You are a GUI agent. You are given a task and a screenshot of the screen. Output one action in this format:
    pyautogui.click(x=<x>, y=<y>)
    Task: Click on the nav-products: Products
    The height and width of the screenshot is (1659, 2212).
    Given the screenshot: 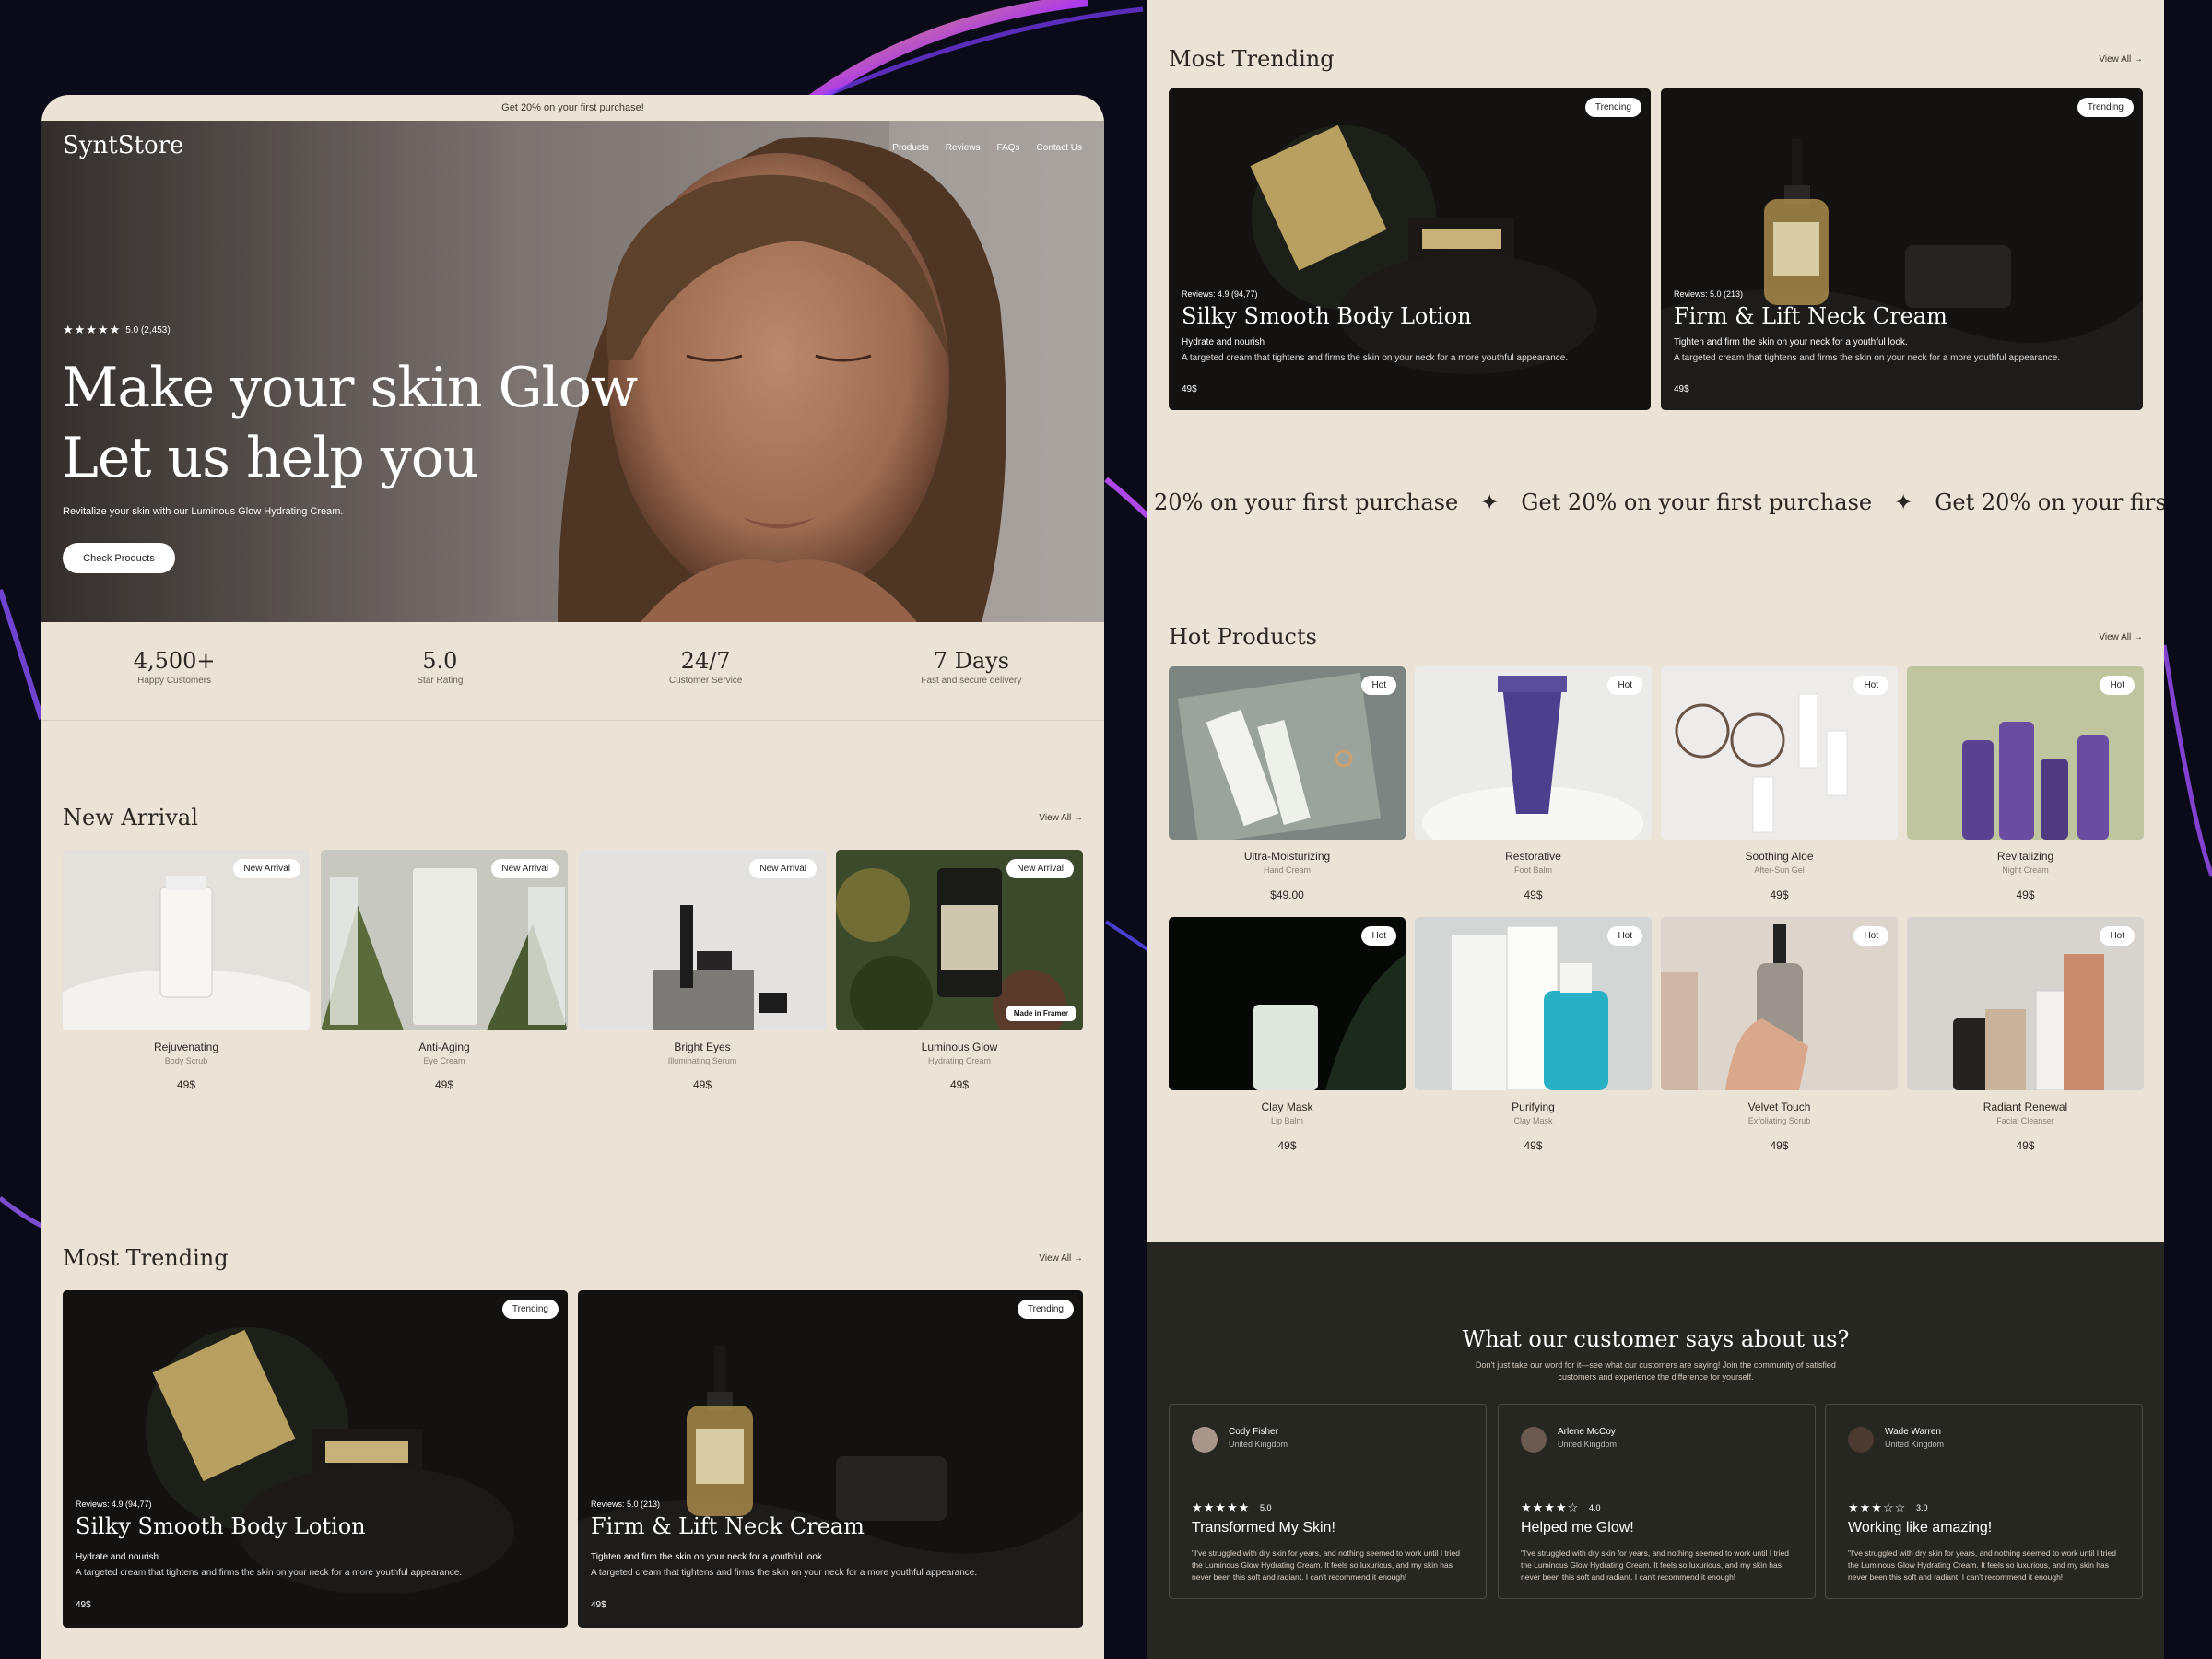 What is the action you would take?
    pyautogui.click(x=910, y=148)
    